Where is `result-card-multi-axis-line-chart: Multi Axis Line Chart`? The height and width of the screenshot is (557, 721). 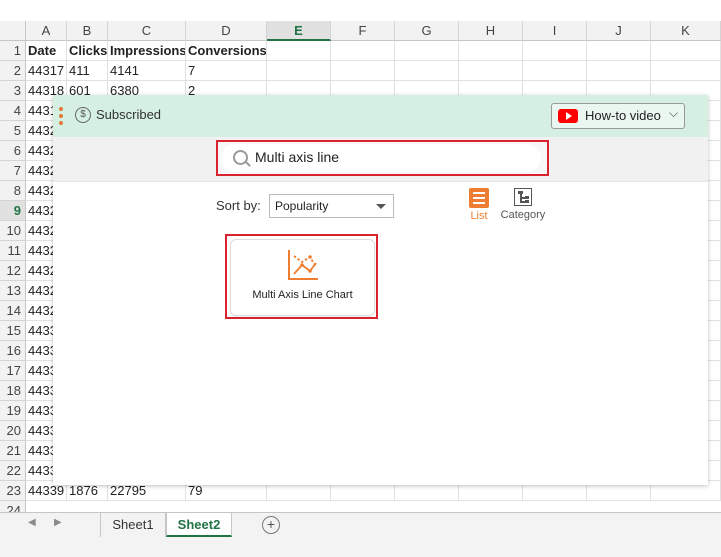 result-card-multi-axis-line-chart: Multi Axis Line Chart is located at coordinates (302, 277).